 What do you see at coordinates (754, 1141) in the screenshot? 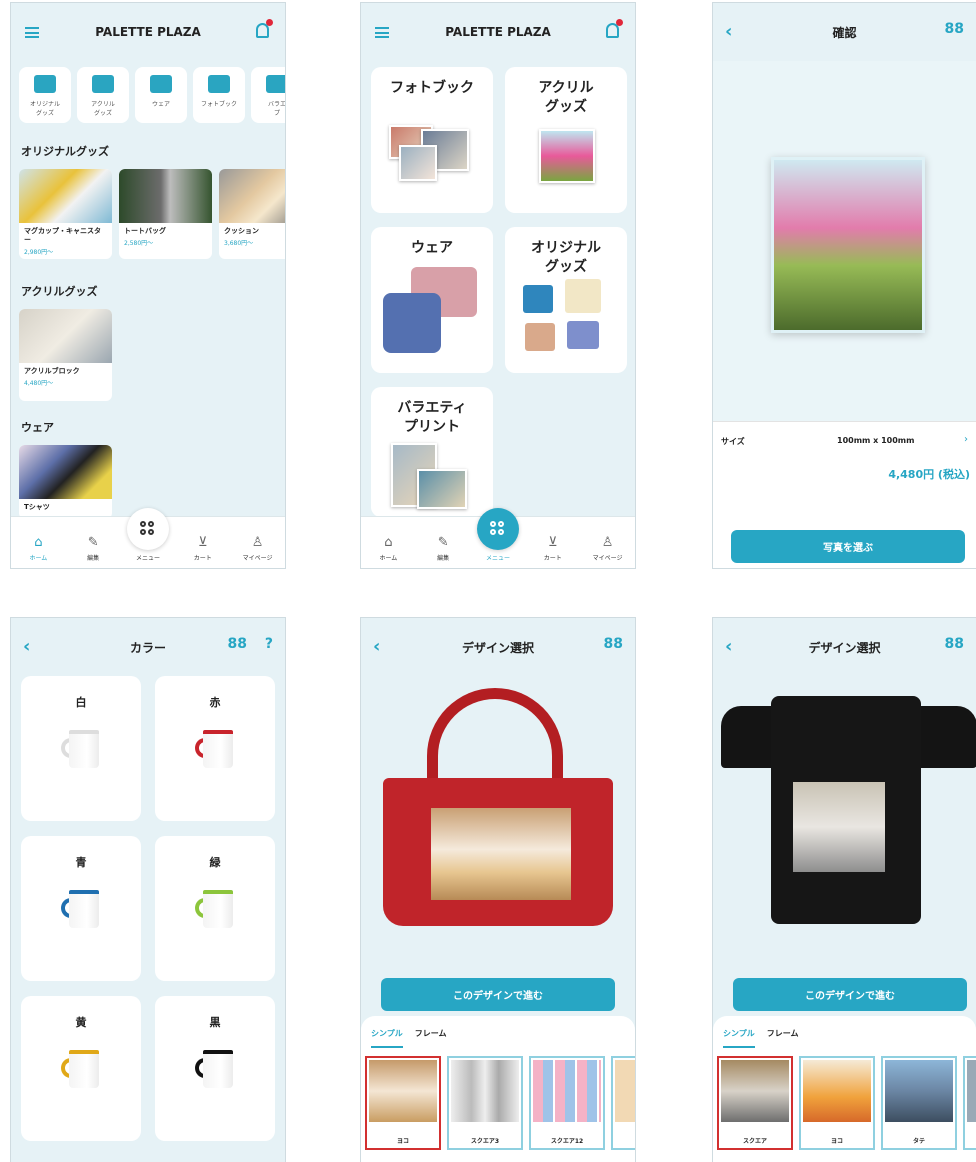
I see `thumb-label: スクエア` at bounding box center [754, 1141].